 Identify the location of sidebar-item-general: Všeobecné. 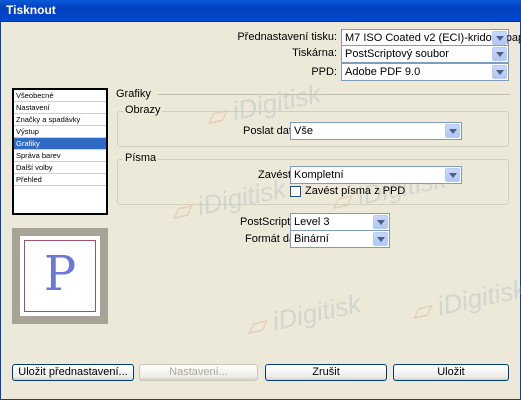
(60, 96).